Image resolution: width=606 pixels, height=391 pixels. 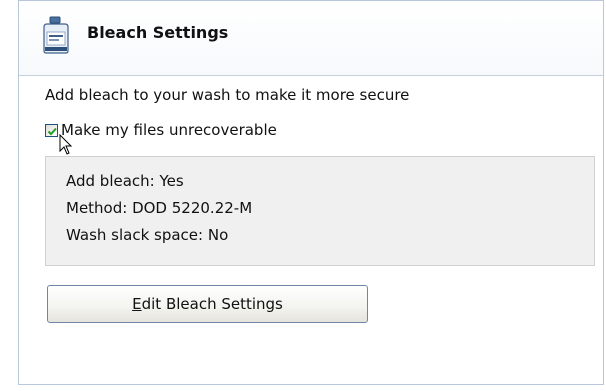 What do you see at coordinates (137, 304) in the screenshot?
I see `edit-button-mnemonic: E` at bounding box center [137, 304].